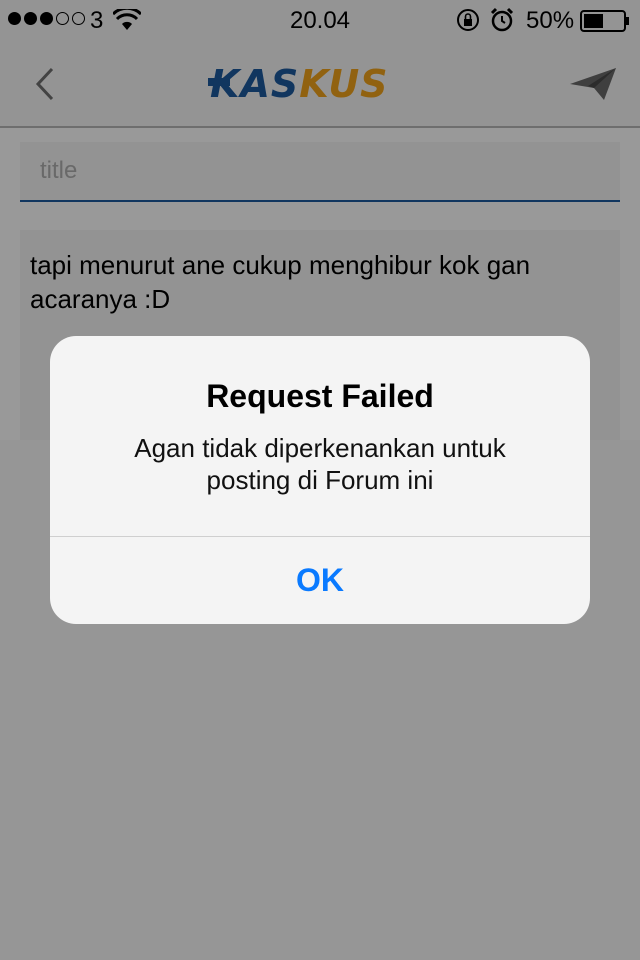  What do you see at coordinates (320, 580) in the screenshot?
I see `ok-button: OK` at bounding box center [320, 580].